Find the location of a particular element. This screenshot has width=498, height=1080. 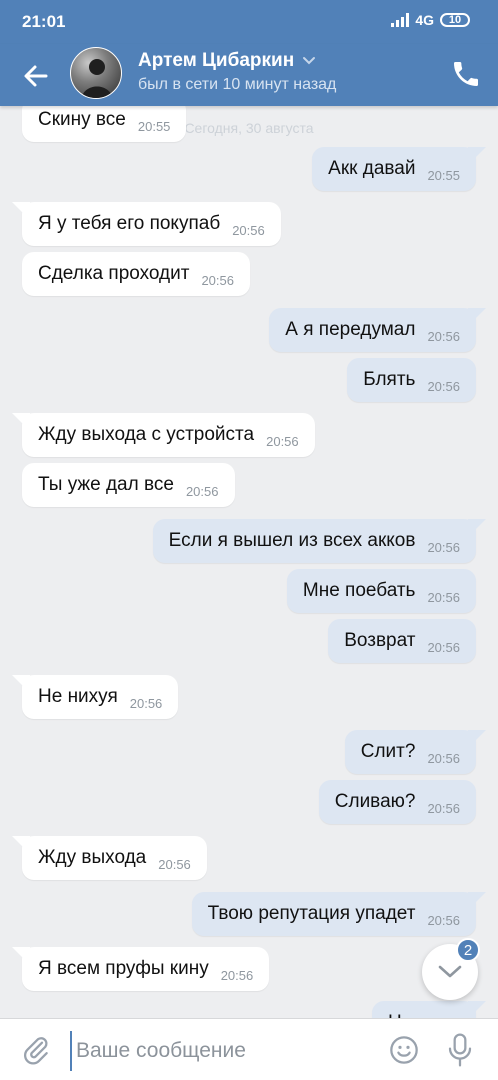

smile-icon is located at coordinates (404, 1050).